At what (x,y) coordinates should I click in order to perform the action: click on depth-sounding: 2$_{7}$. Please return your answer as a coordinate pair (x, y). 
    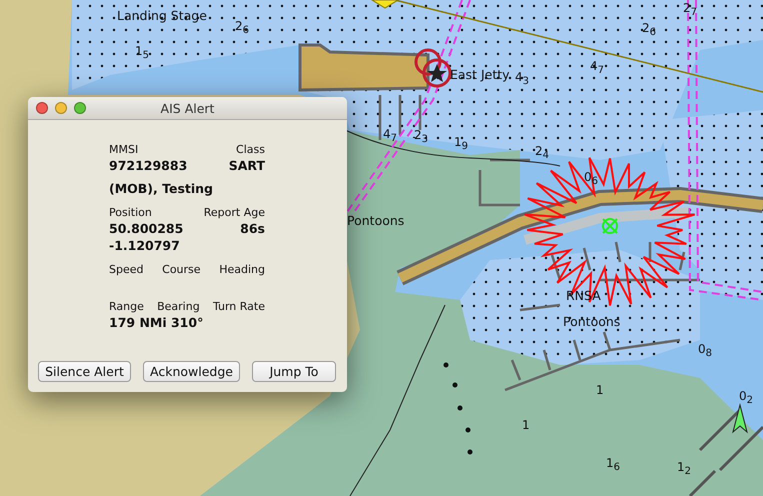
    Looking at the image, I should click on (690, 10).